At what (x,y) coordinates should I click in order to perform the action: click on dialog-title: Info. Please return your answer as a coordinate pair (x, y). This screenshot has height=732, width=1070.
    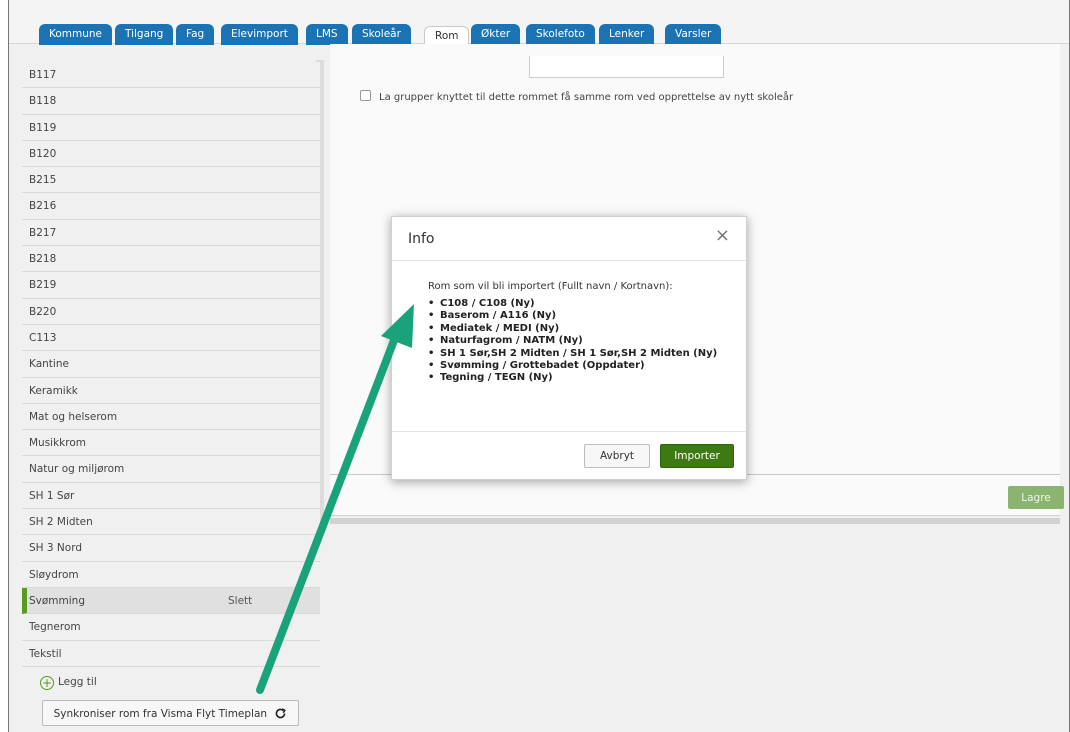
    Looking at the image, I should click on (421, 239).